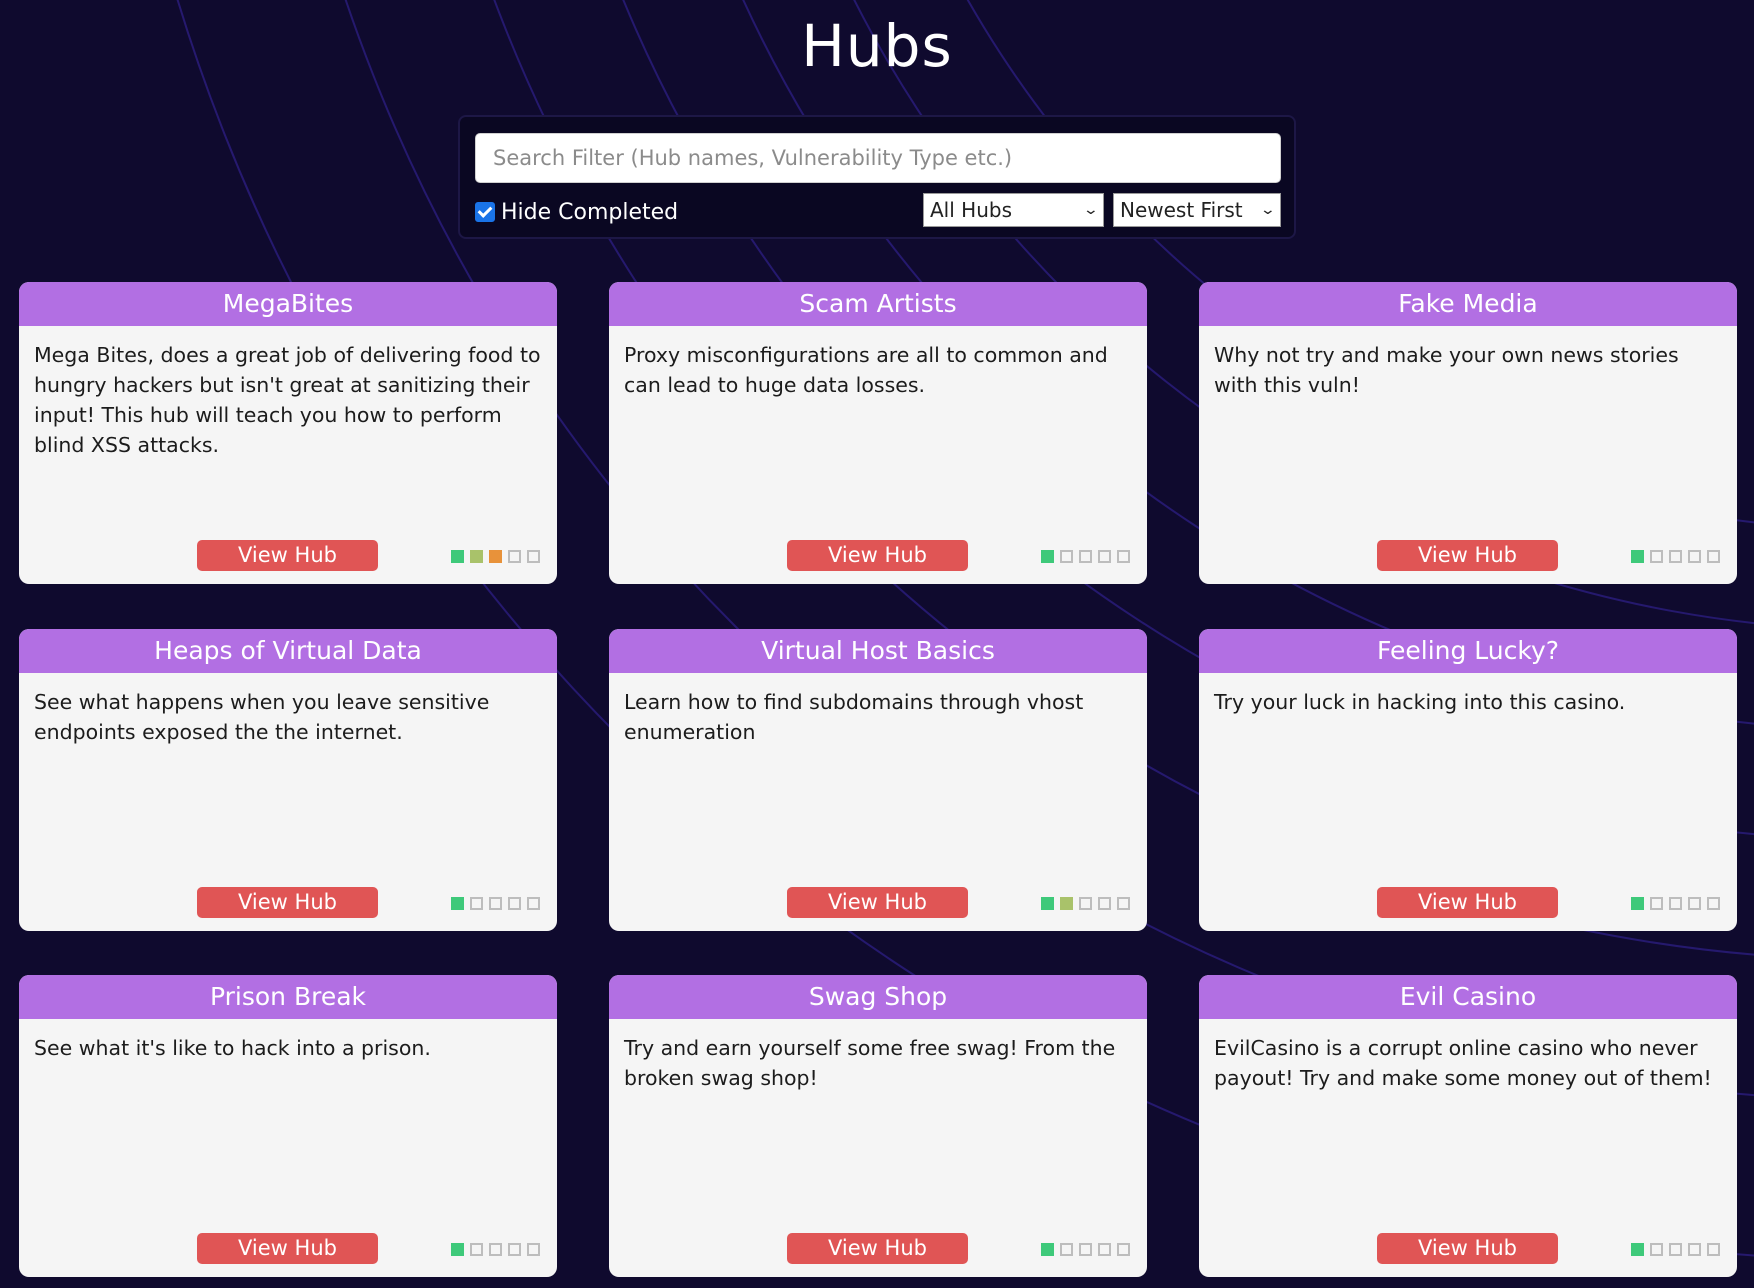 This screenshot has width=1754, height=1288. Describe the element at coordinates (877, 46) in the screenshot. I see `page-title: Hubs` at that location.